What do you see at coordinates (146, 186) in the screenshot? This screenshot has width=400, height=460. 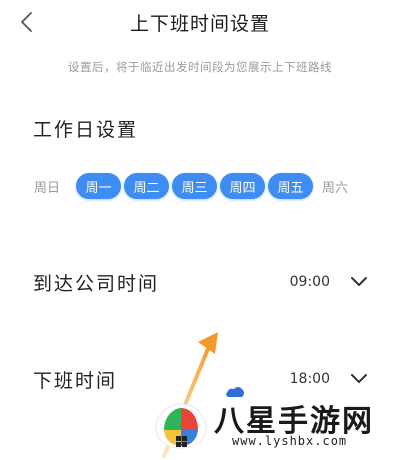 I see `day-toggle-tue: 周二` at bounding box center [146, 186].